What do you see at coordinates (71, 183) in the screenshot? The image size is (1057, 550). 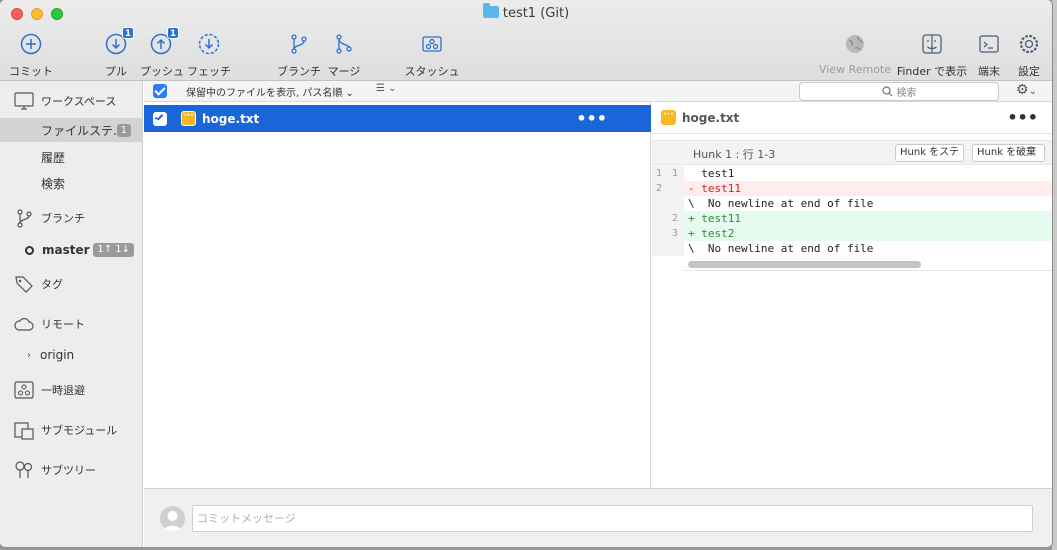 I see `sidebar-item-search: 検索` at bounding box center [71, 183].